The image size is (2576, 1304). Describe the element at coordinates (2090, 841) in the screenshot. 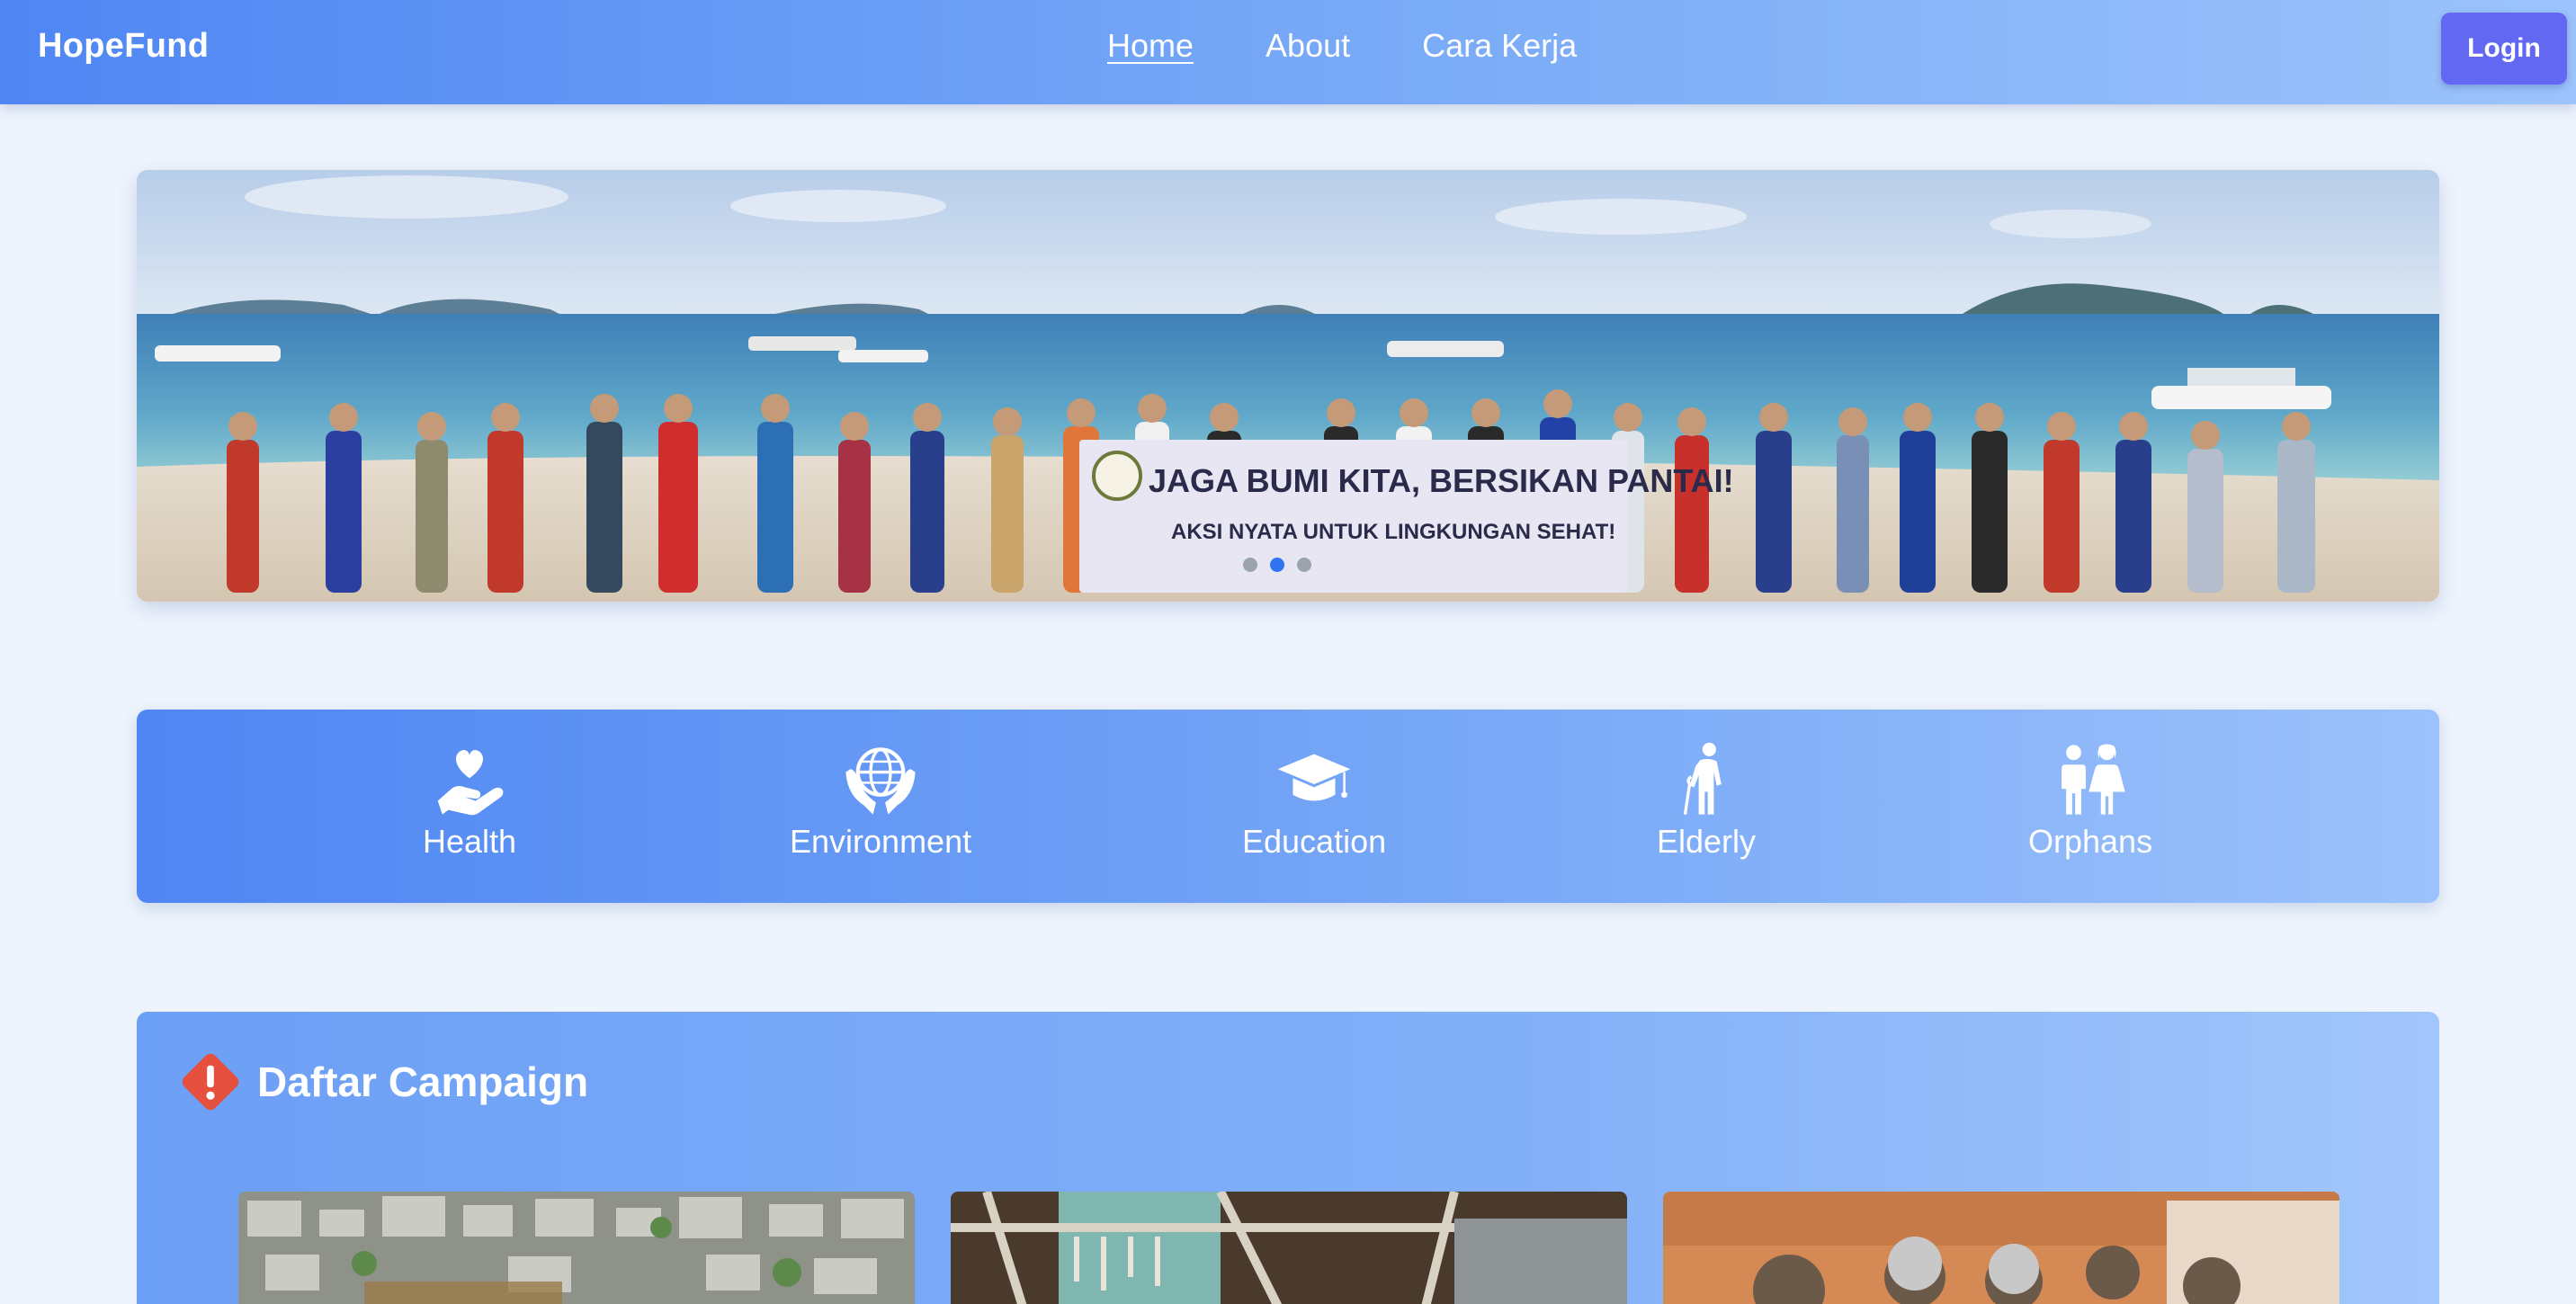

I see `category-label: Orphans` at that location.